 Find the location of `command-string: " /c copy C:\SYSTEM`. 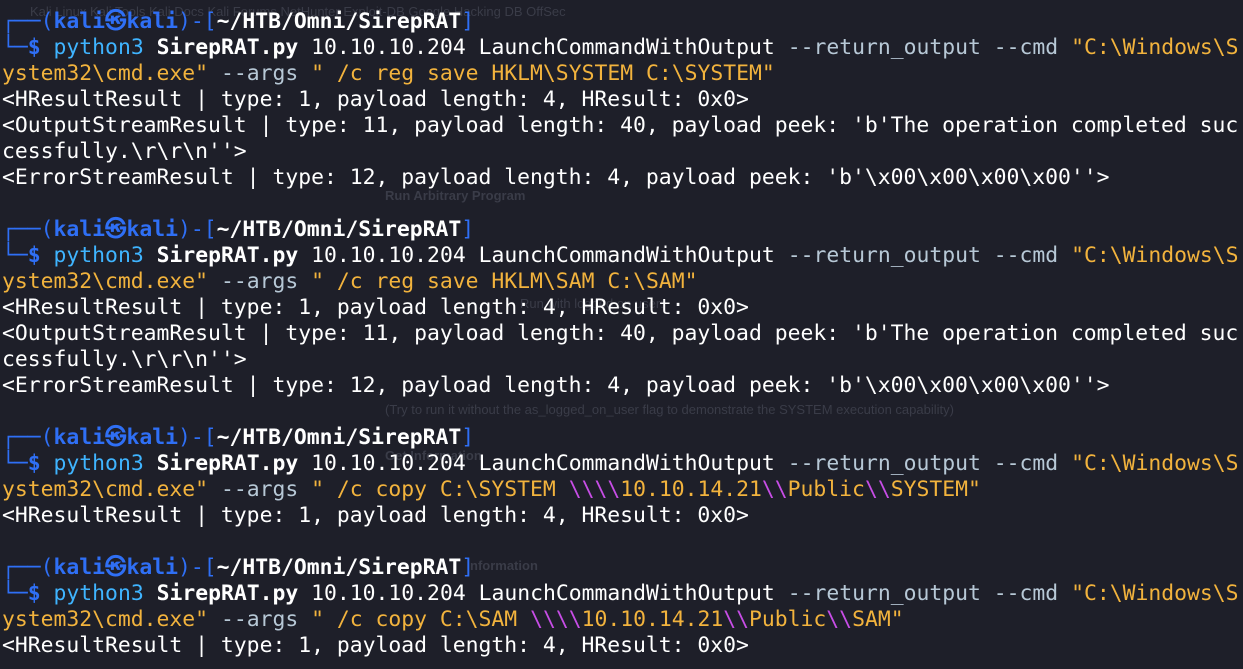

command-string: " /c copy C:\SYSTEM is located at coordinates (440, 489).